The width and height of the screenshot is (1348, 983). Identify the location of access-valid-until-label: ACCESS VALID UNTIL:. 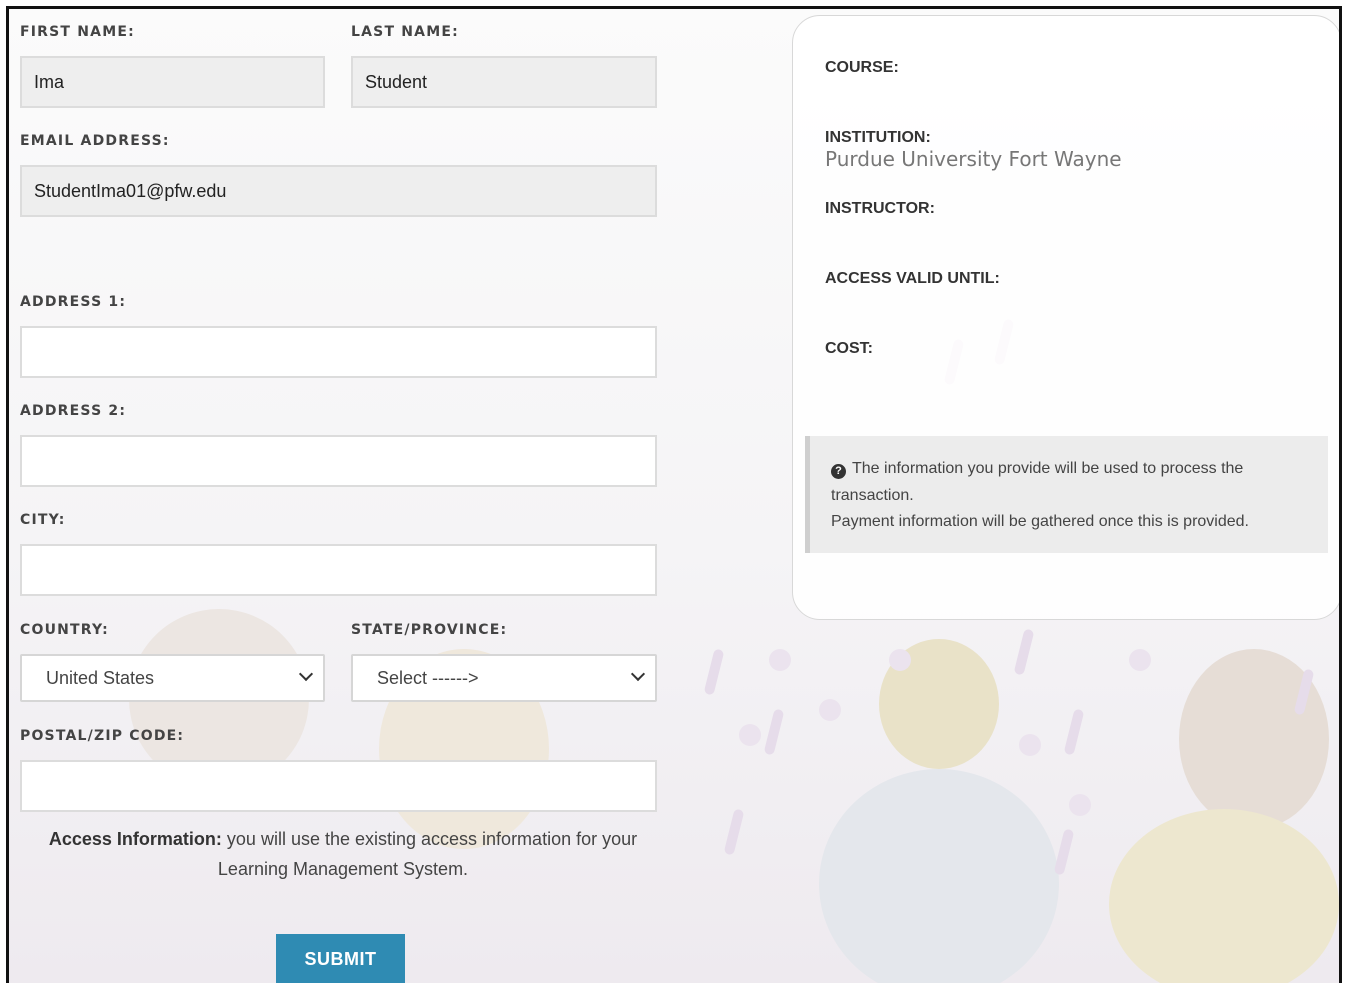
(912, 278).